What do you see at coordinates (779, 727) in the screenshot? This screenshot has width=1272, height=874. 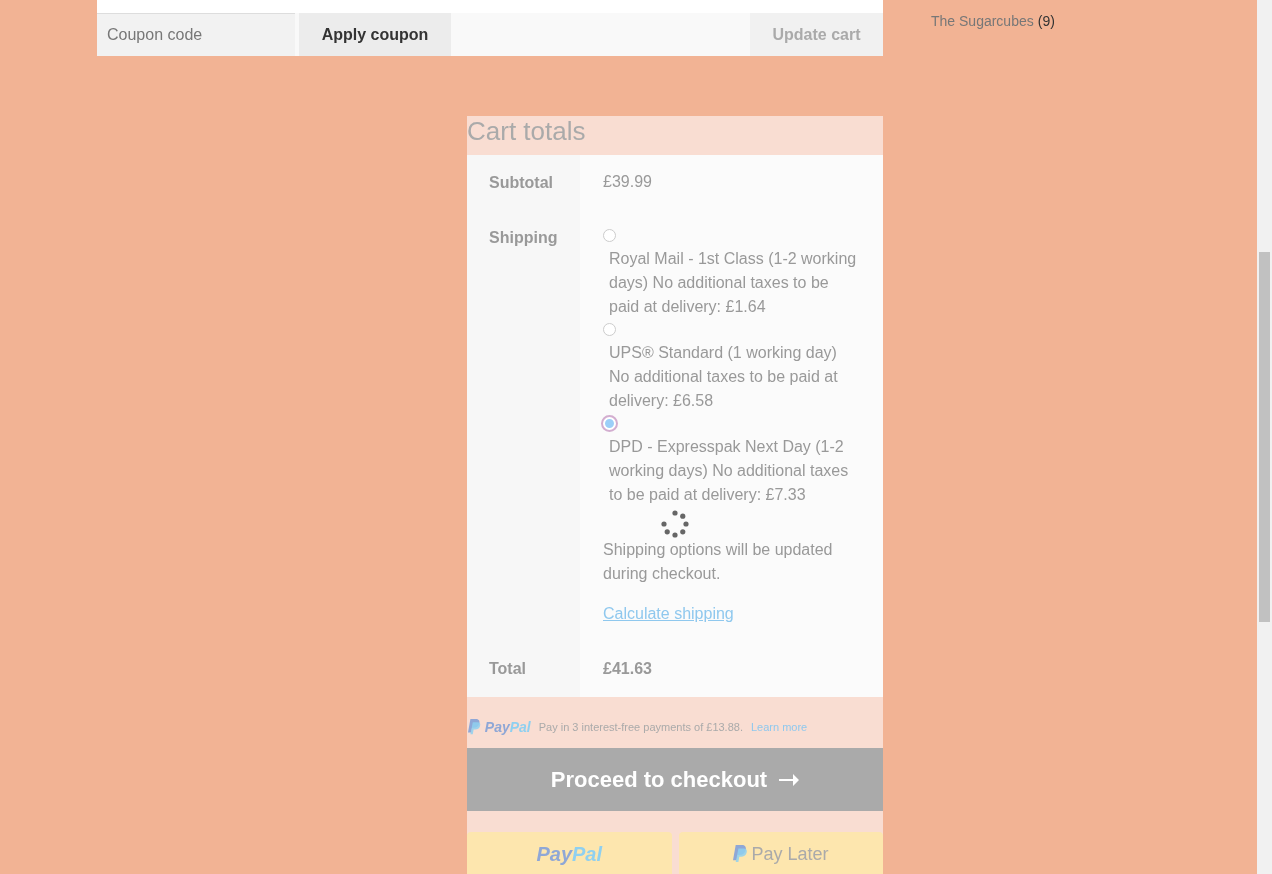 I see `learn-more-link: Learn more` at bounding box center [779, 727].